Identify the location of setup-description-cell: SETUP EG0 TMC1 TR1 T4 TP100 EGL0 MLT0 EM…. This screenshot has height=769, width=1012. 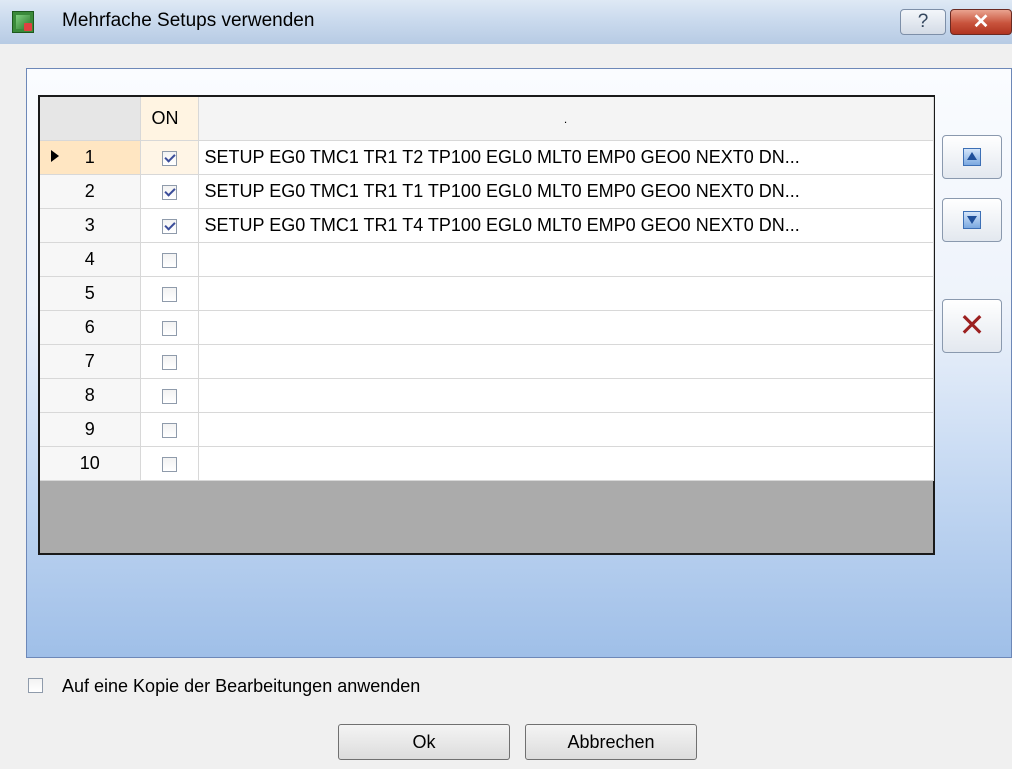
(566, 225).